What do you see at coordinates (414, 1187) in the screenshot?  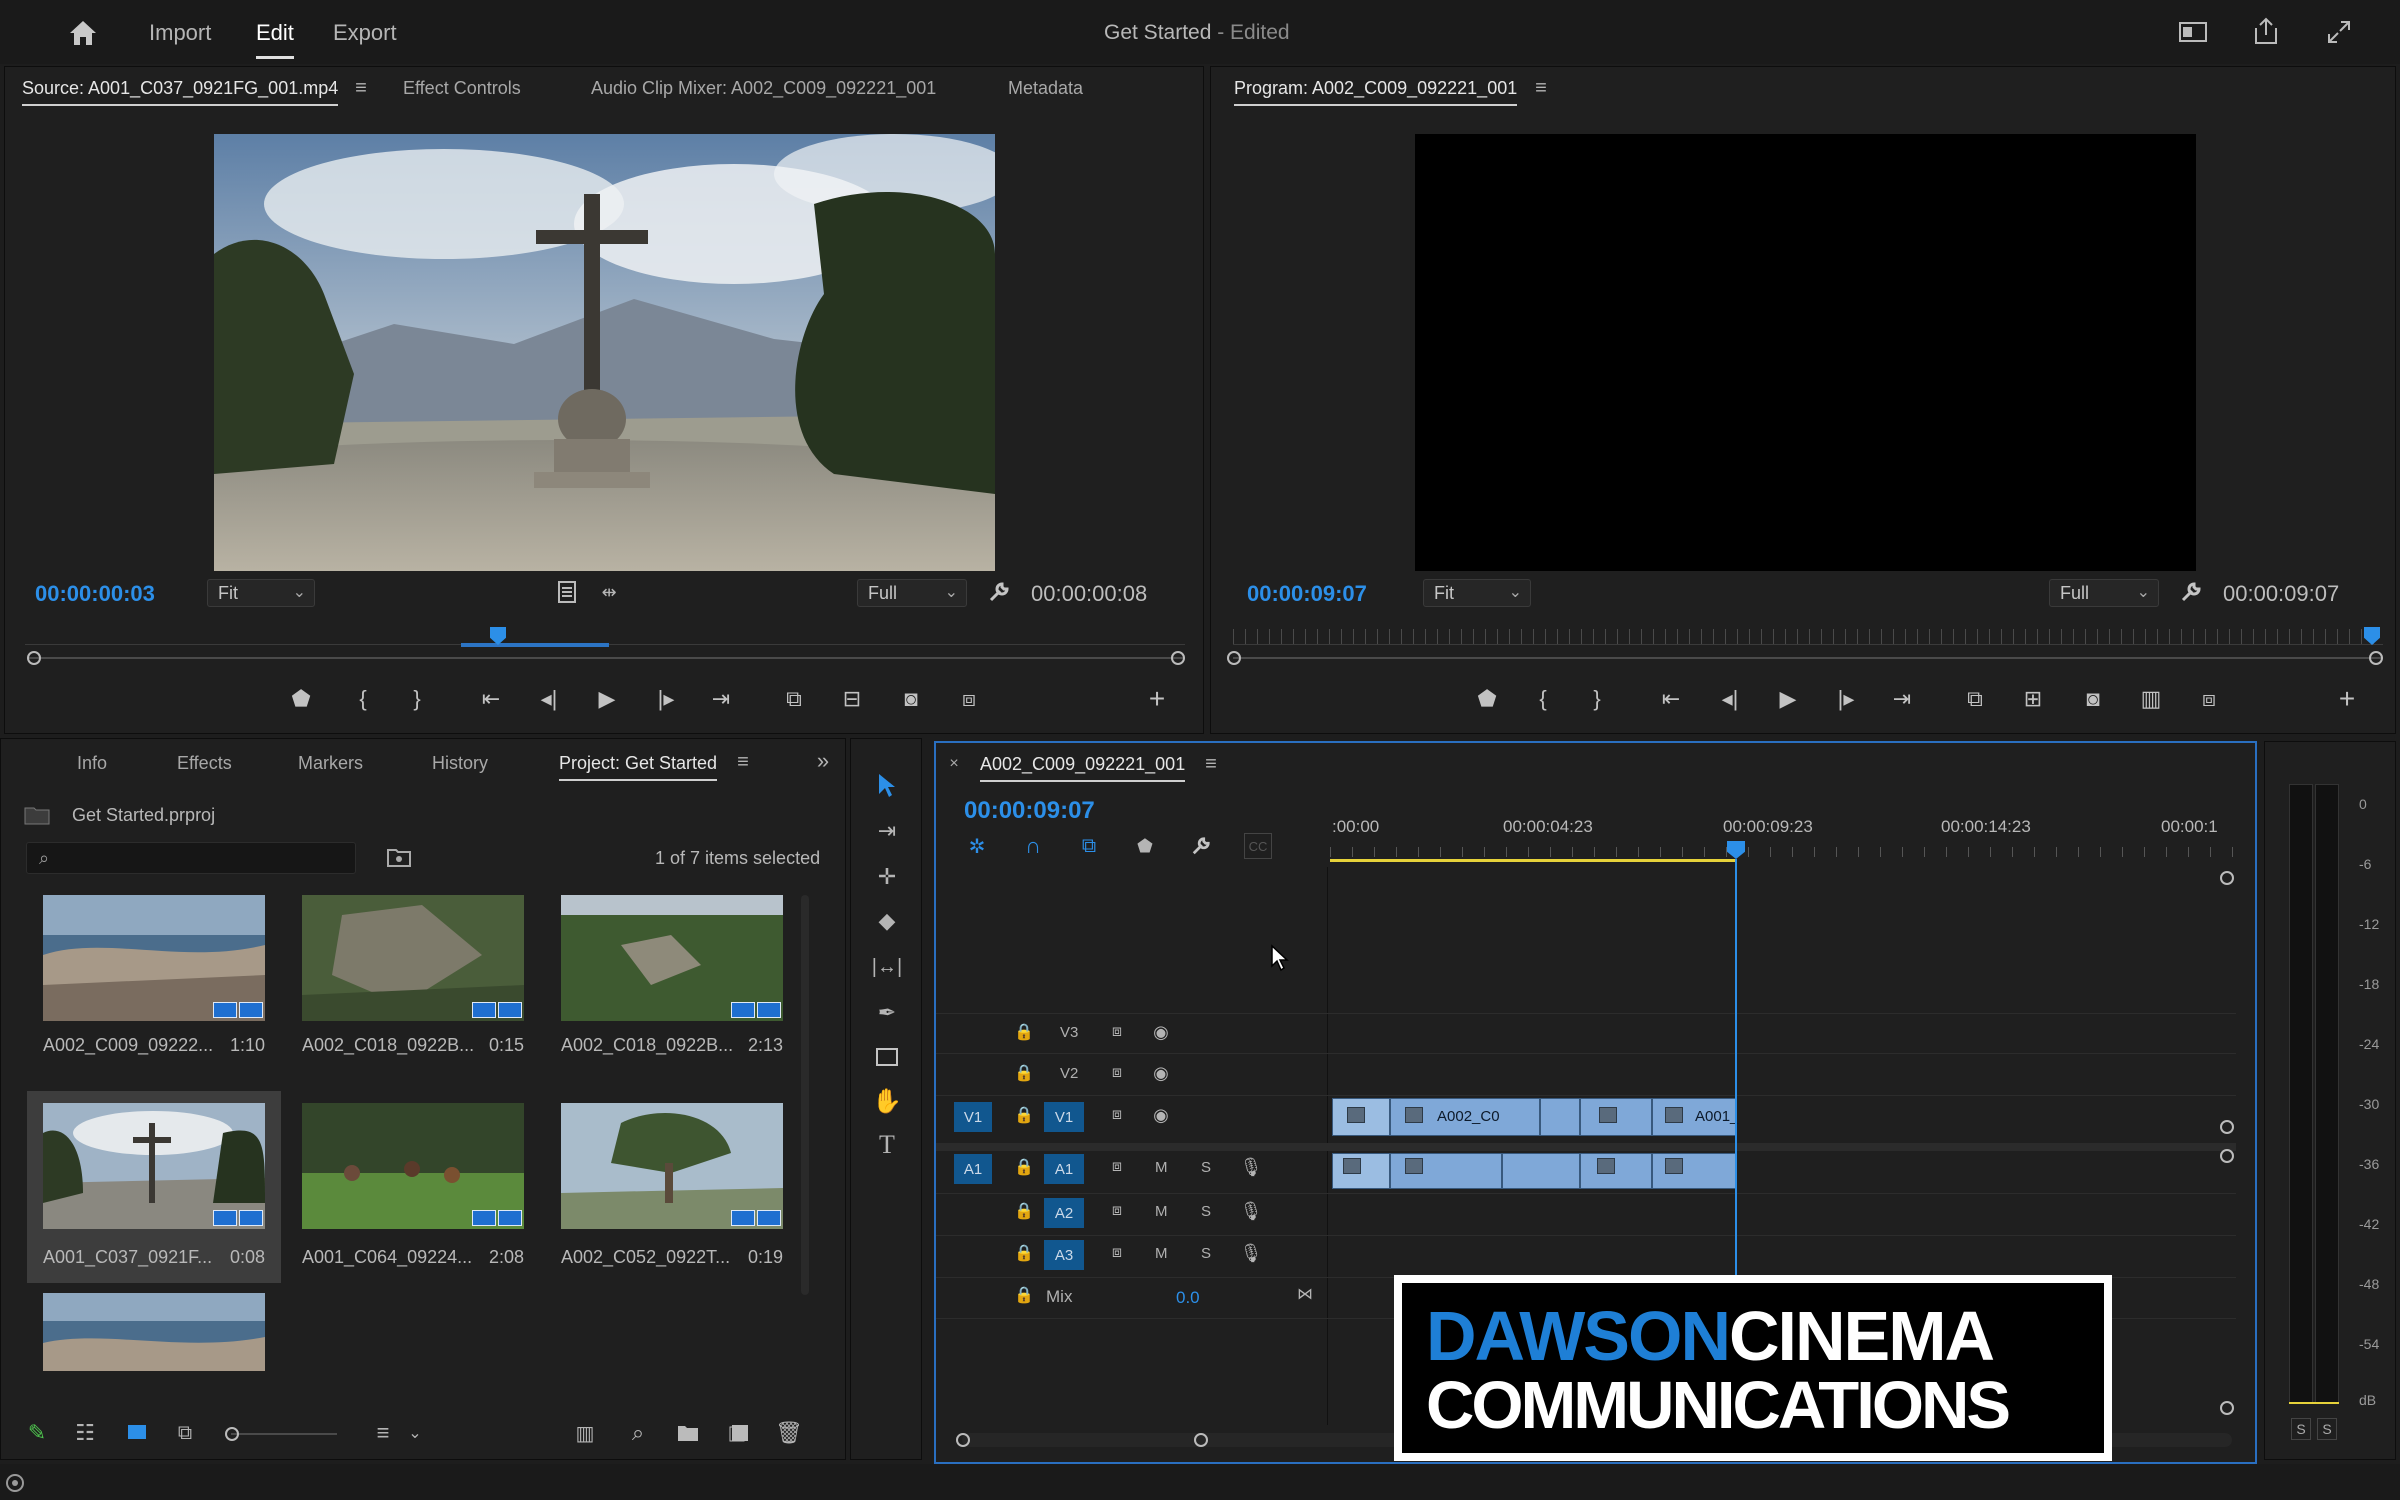 I see `project-item: A001_C064_09224... 2:08` at bounding box center [414, 1187].